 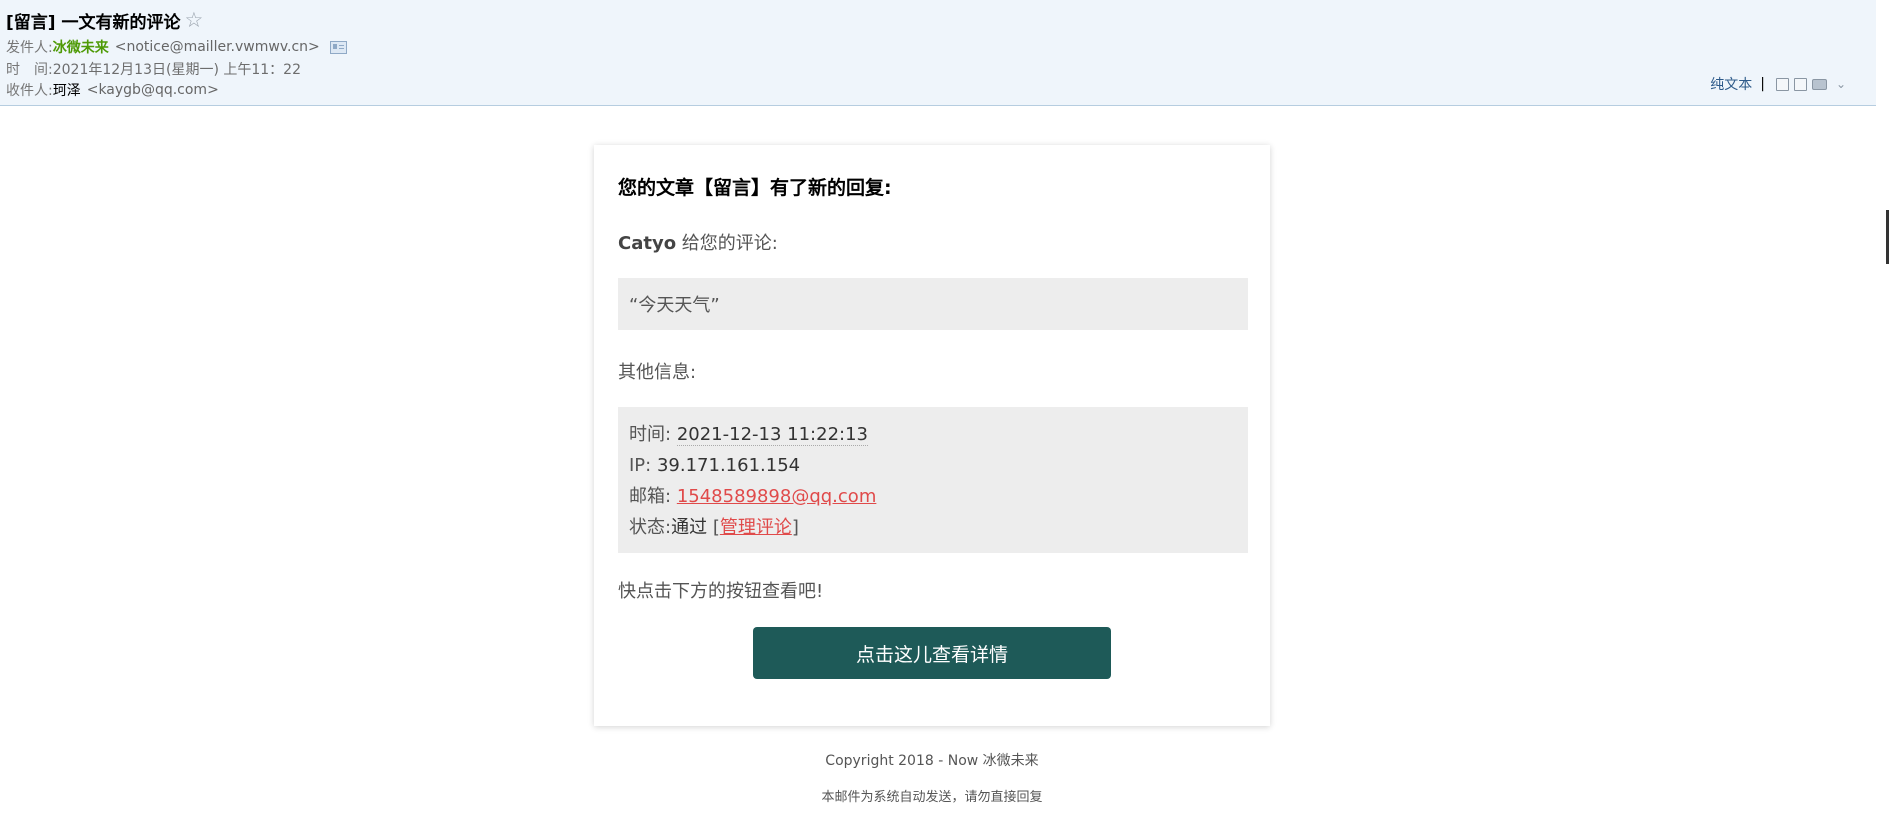 What do you see at coordinates (932, 761) in the screenshot?
I see `footer-copyright: Copyright 2018 - Now 冰微未来` at bounding box center [932, 761].